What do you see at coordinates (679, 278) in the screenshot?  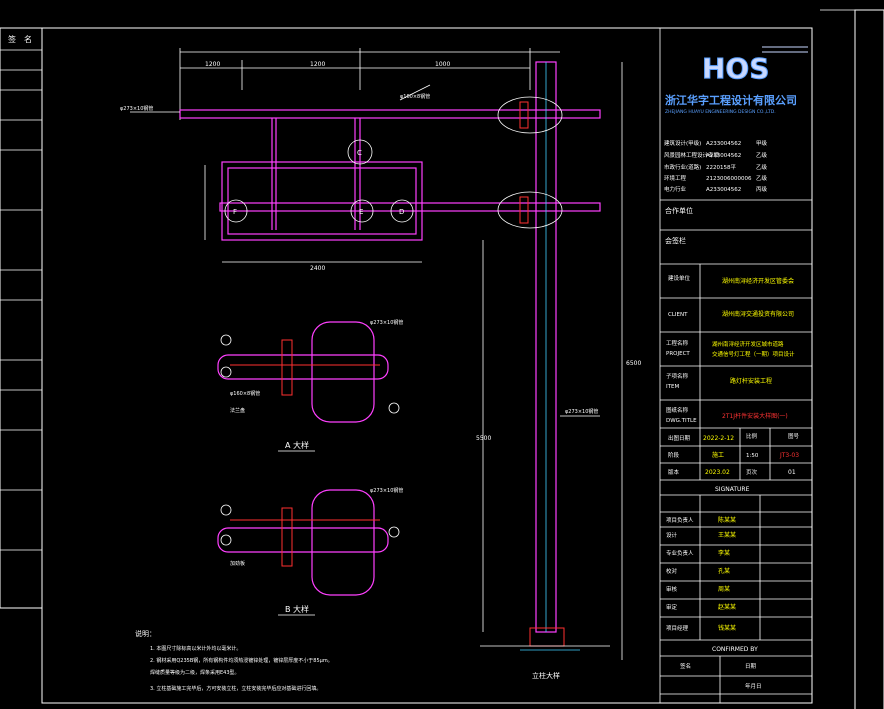 I see `owner-label: 建设单位` at bounding box center [679, 278].